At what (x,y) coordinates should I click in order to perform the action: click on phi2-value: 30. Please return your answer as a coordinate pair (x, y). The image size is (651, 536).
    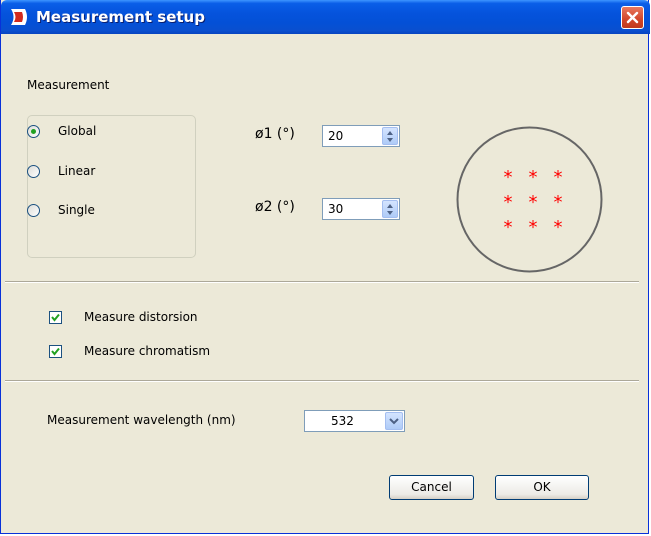
    Looking at the image, I should click on (336, 209).